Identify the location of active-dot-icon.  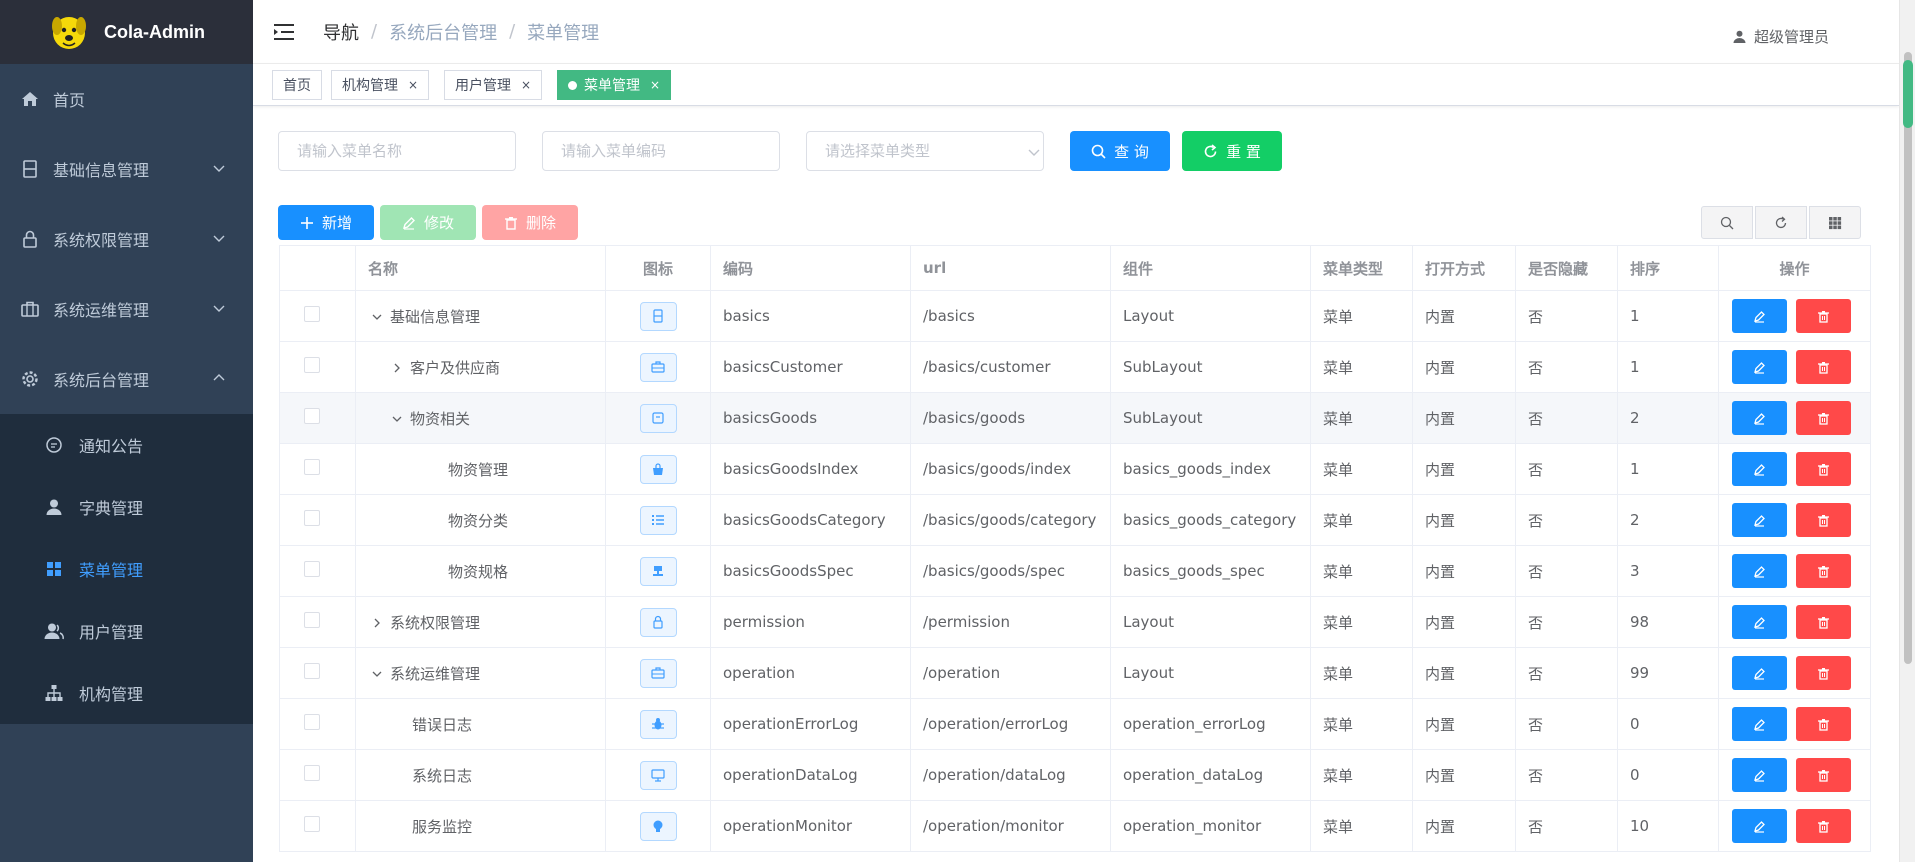
(572, 85).